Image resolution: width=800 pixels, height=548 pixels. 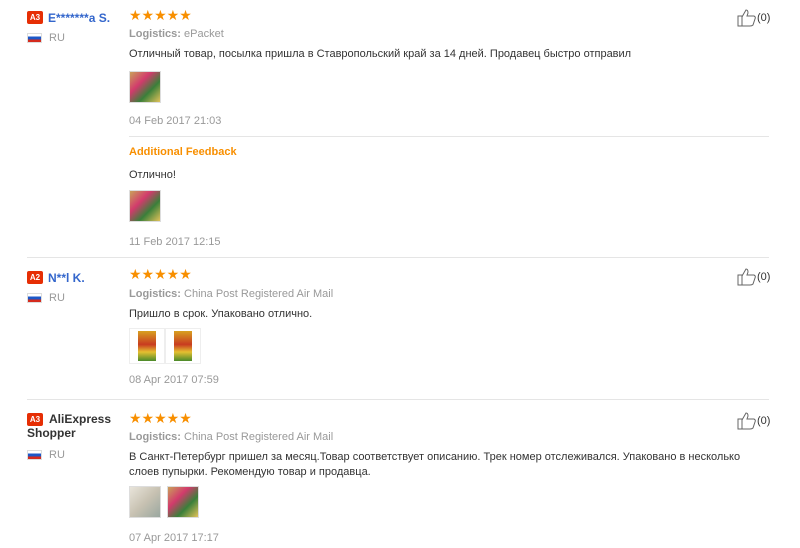 I want to click on reviewer-3: A3 AliExpress Shopper, so click(x=69, y=426).